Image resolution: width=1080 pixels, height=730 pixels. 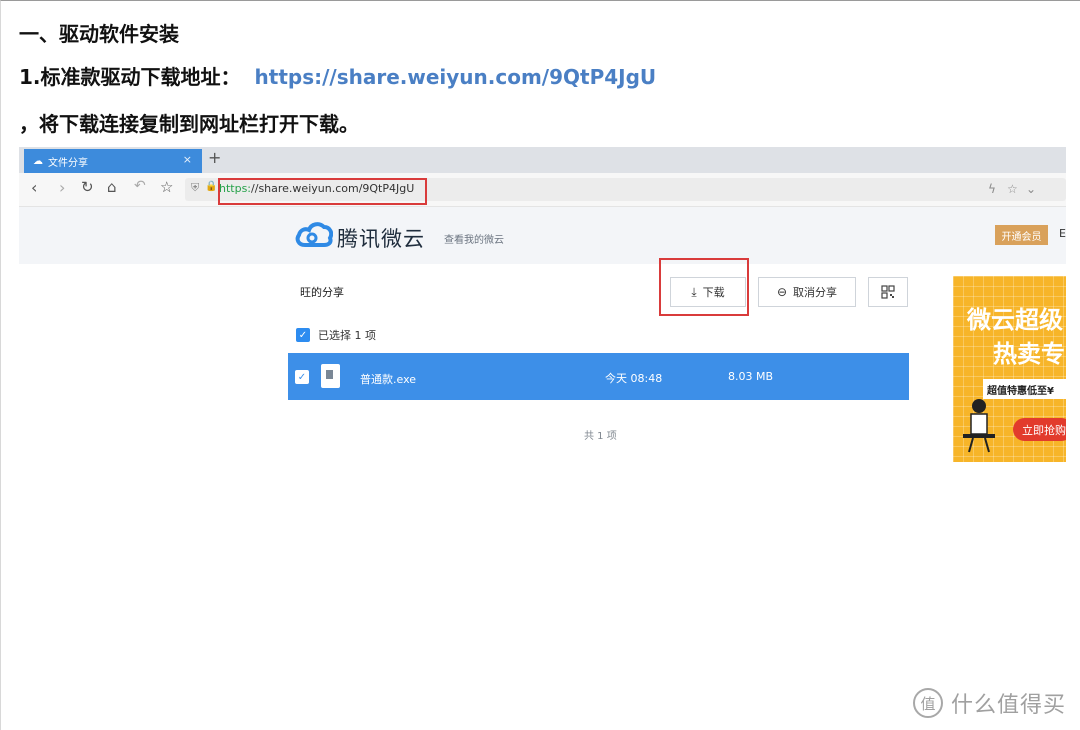 What do you see at coordinates (1039, 429) in the screenshot?
I see `ad-buy-button: 立即抢购` at bounding box center [1039, 429].